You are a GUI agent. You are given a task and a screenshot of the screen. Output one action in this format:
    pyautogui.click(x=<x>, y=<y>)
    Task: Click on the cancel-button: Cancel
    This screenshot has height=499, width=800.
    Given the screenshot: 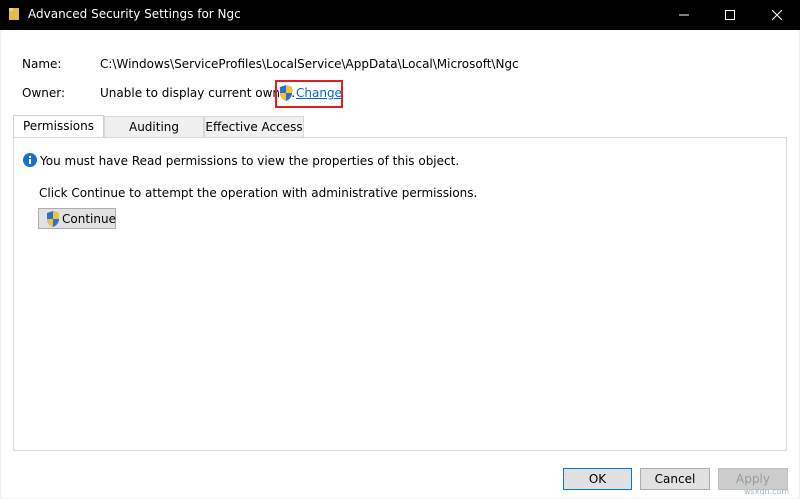 What is the action you would take?
    pyautogui.click(x=675, y=479)
    